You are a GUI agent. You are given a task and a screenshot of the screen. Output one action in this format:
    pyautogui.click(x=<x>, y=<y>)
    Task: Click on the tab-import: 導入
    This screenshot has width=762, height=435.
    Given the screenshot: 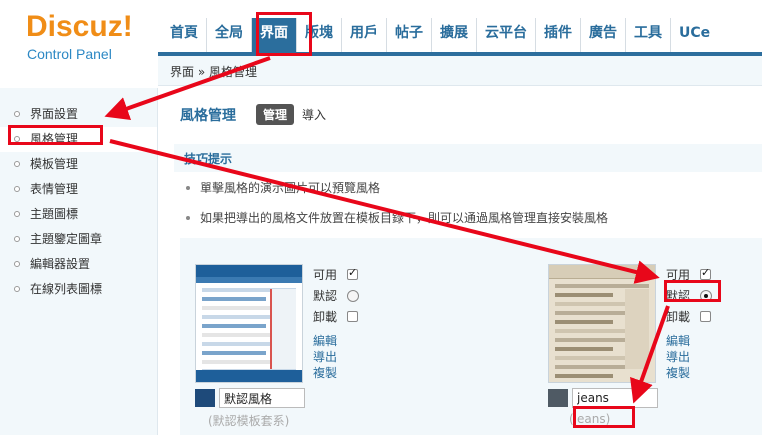 What is the action you would take?
    pyautogui.click(x=314, y=114)
    